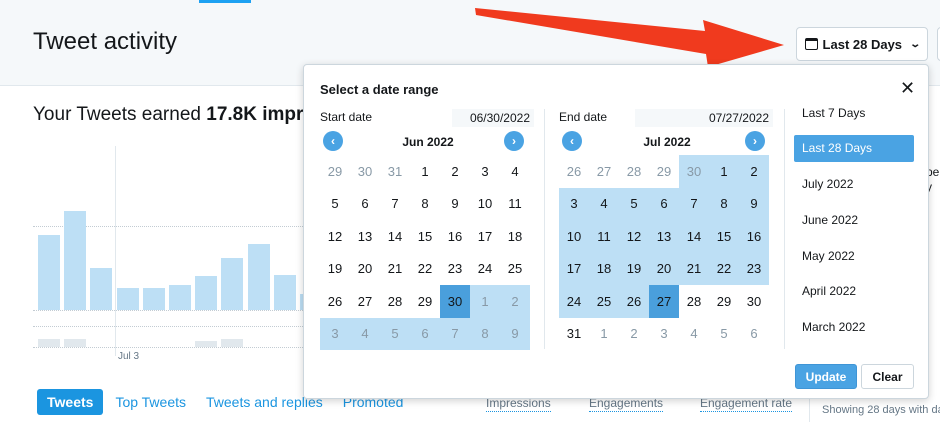 The width and height of the screenshot is (940, 422). Describe the element at coordinates (335, 269) in the screenshot. I see `calendar-day: 19` at that location.